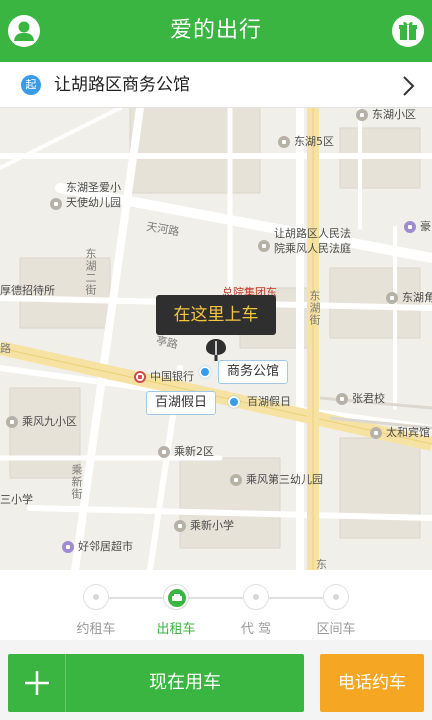 The height and width of the screenshot is (720, 432). I want to click on poi-label: 三小学, so click(16, 499).